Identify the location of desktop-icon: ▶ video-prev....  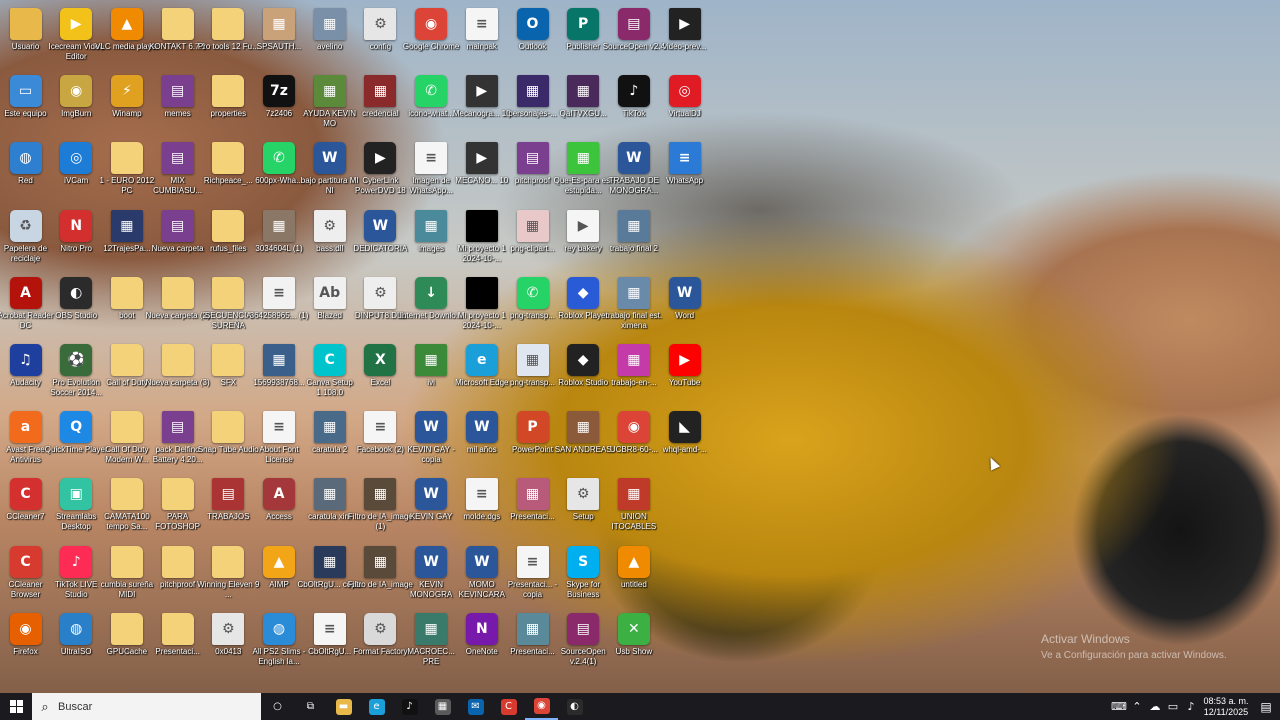
(684, 36).